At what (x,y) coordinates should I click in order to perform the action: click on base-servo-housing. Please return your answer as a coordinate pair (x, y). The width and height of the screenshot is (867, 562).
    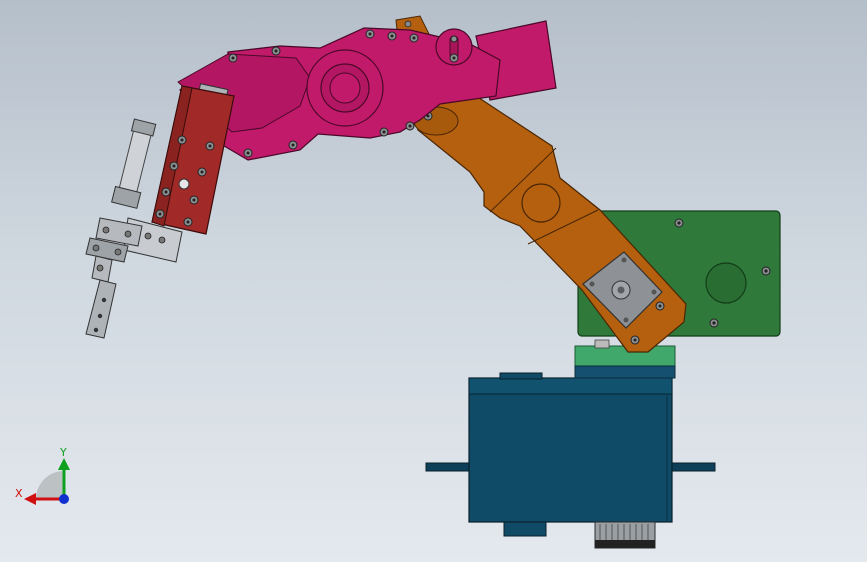
    Looking at the image, I should click on (570, 454).